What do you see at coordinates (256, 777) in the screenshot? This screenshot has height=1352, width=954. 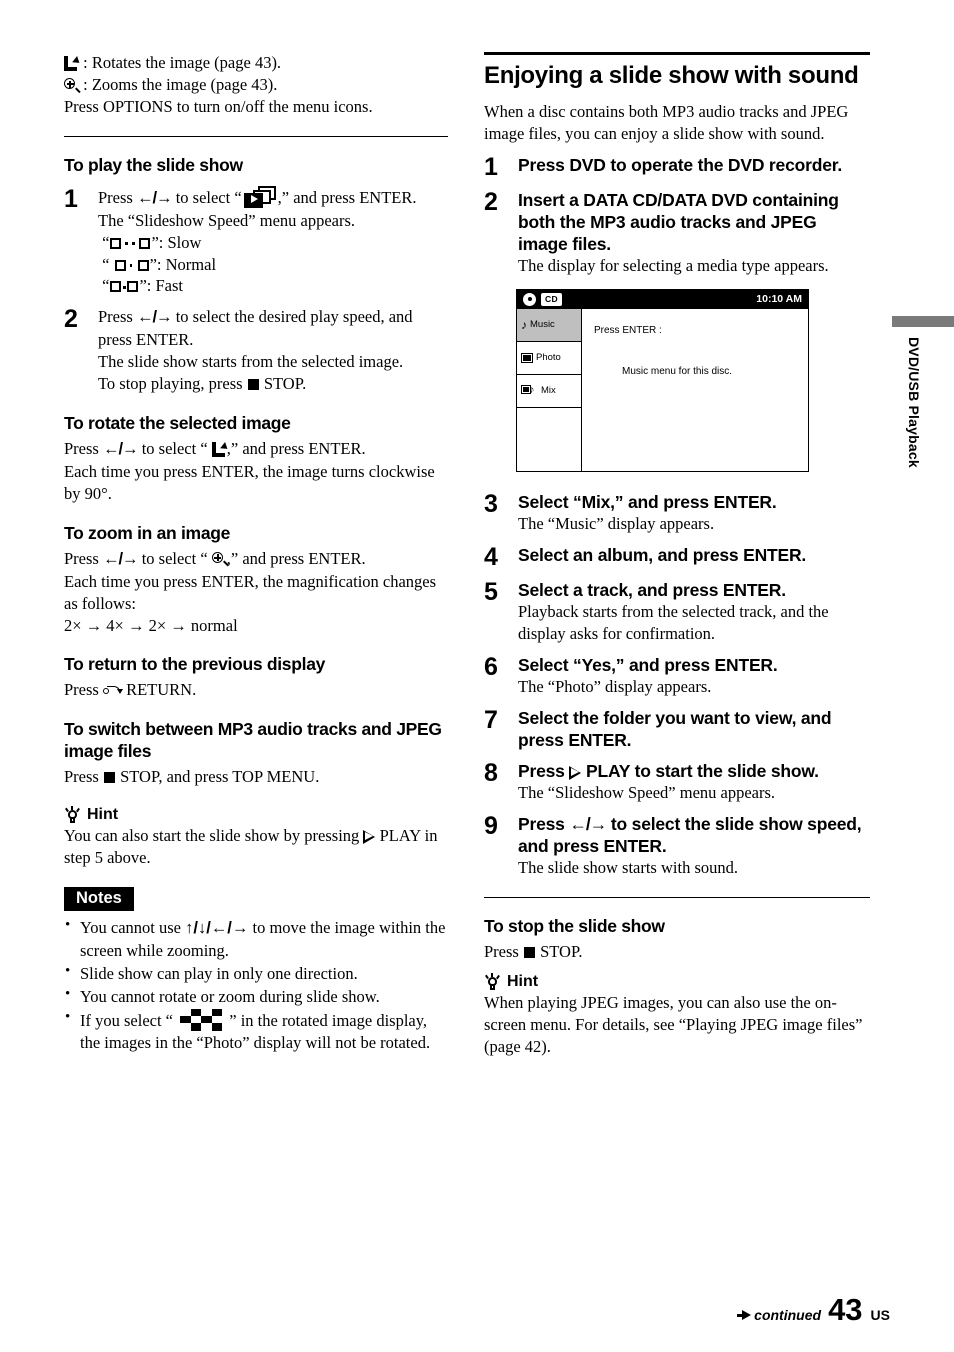 I see `switch-instruction: Press STOP, and press TOP MENU.` at bounding box center [256, 777].